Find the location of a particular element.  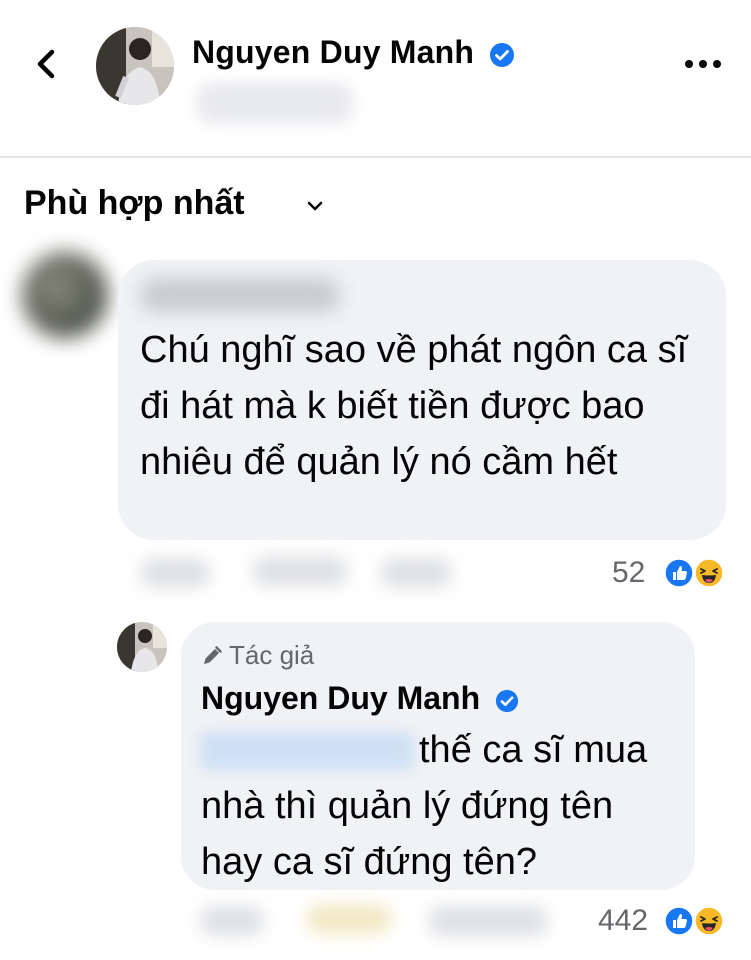

profile-name-text: Nguyen Duy Manh is located at coordinates (333, 52).